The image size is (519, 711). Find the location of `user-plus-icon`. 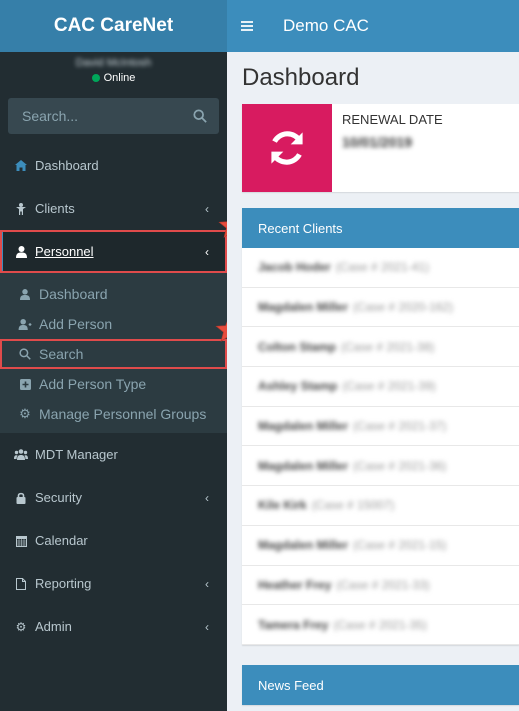

user-plus-icon is located at coordinates (25, 324).